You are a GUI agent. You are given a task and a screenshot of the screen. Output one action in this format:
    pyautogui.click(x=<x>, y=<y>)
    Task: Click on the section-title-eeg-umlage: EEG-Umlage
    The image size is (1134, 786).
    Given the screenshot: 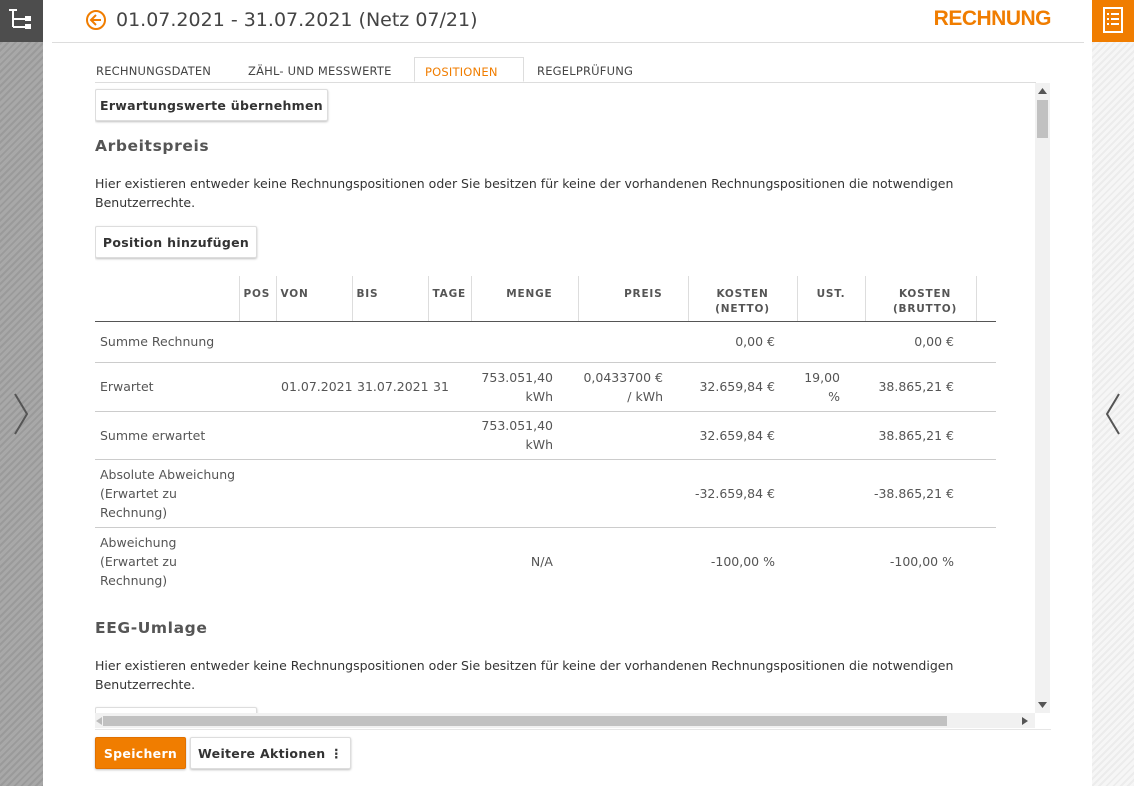 What is the action you would take?
    pyautogui.click(x=151, y=628)
    